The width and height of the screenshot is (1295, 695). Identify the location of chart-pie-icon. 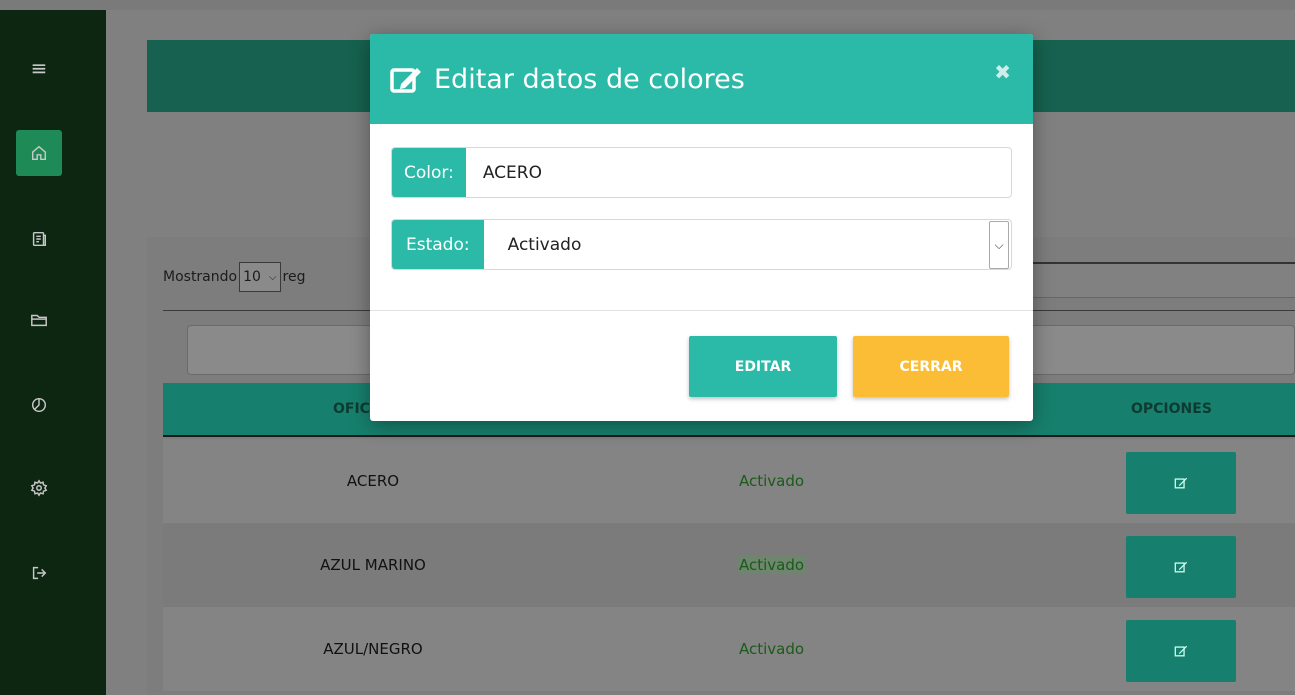
(39, 405).